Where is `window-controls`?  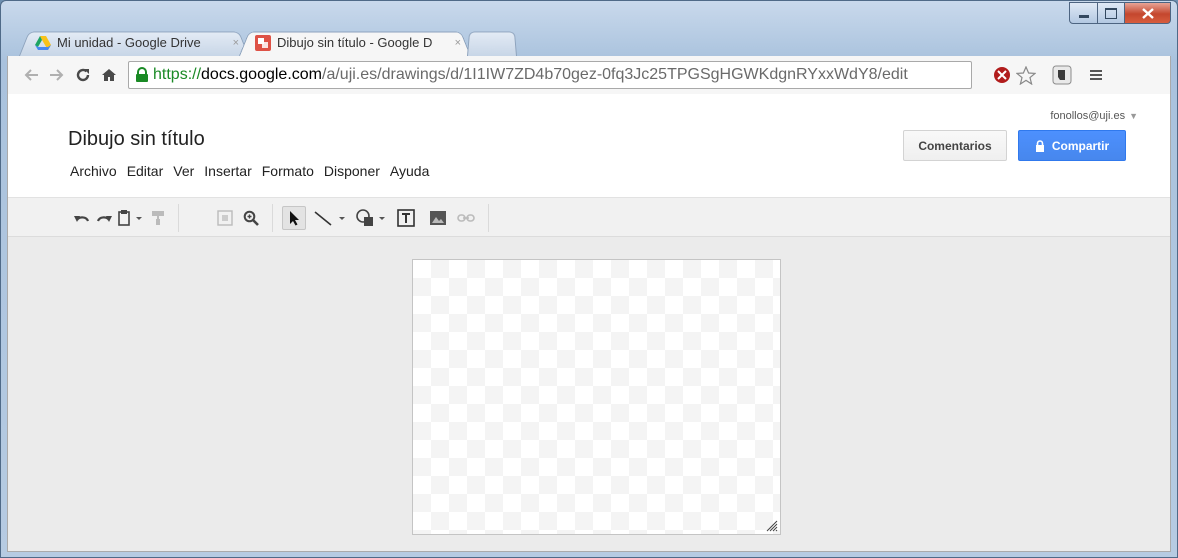 window-controls is located at coordinates (1120, 13).